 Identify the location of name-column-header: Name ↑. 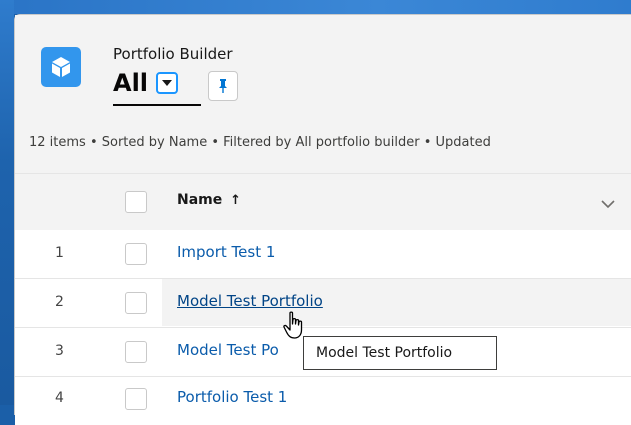
(209, 200).